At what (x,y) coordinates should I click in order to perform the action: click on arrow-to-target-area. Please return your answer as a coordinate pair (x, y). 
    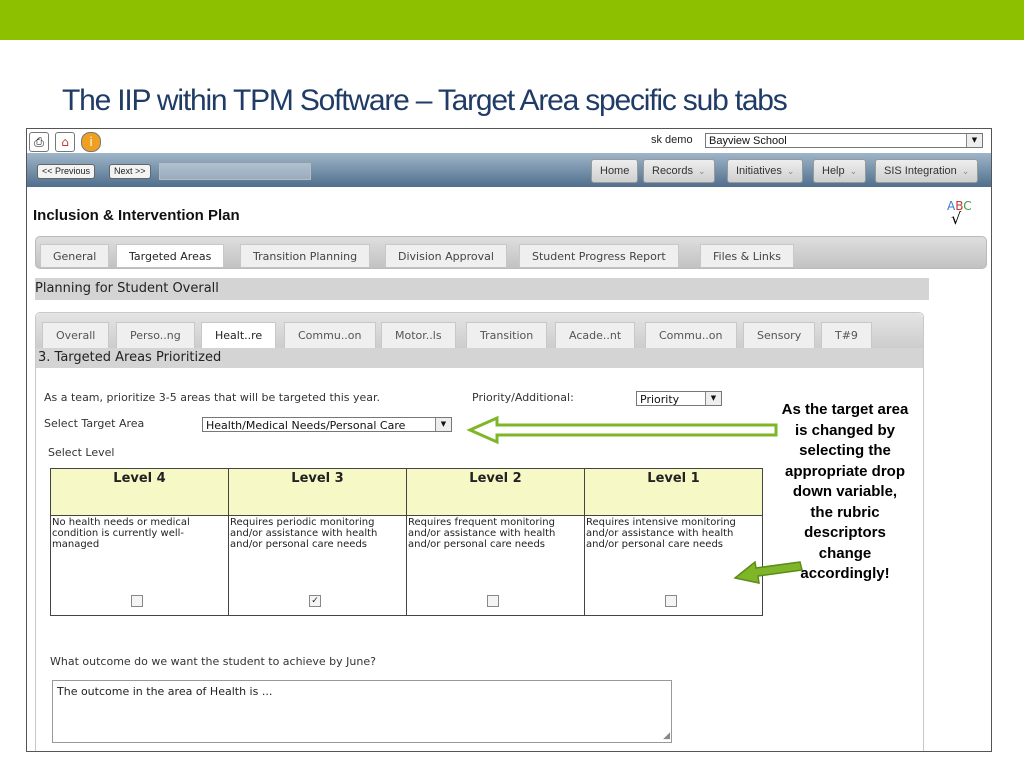
    Looking at the image, I should click on (622, 430).